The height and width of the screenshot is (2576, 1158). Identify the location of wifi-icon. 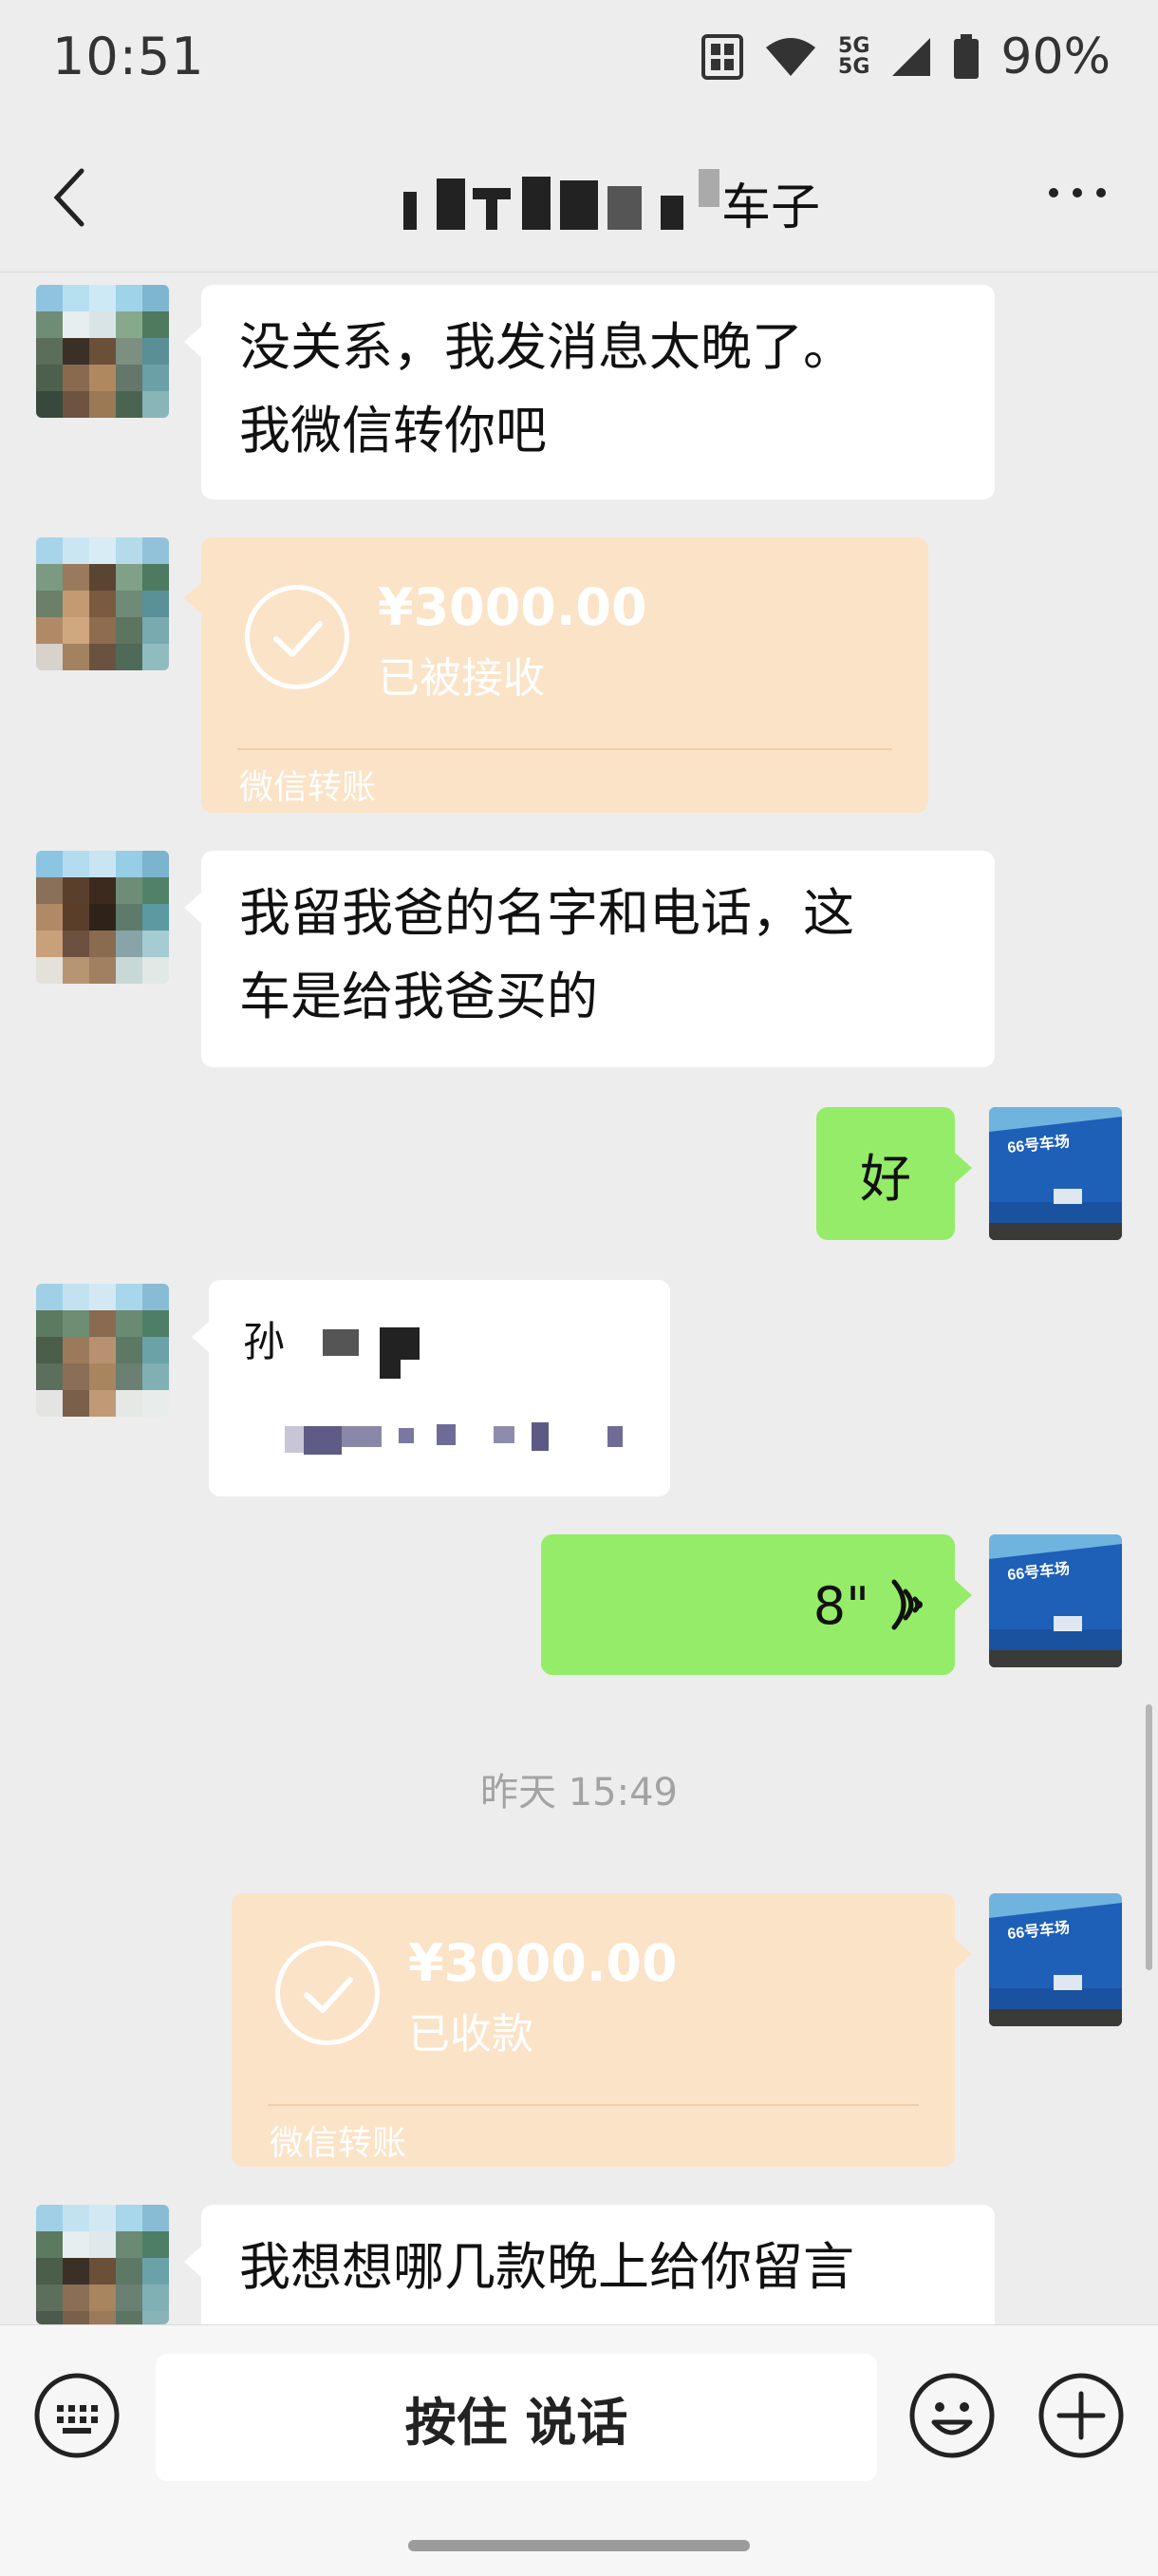
(791, 57).